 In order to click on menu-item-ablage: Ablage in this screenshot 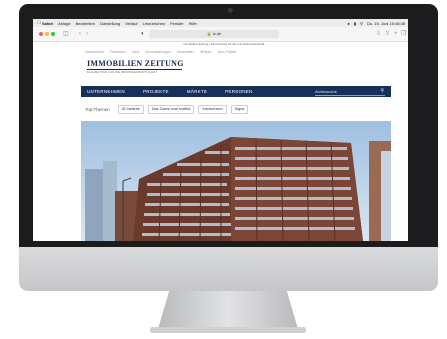, I will do `click(64, 23)`.